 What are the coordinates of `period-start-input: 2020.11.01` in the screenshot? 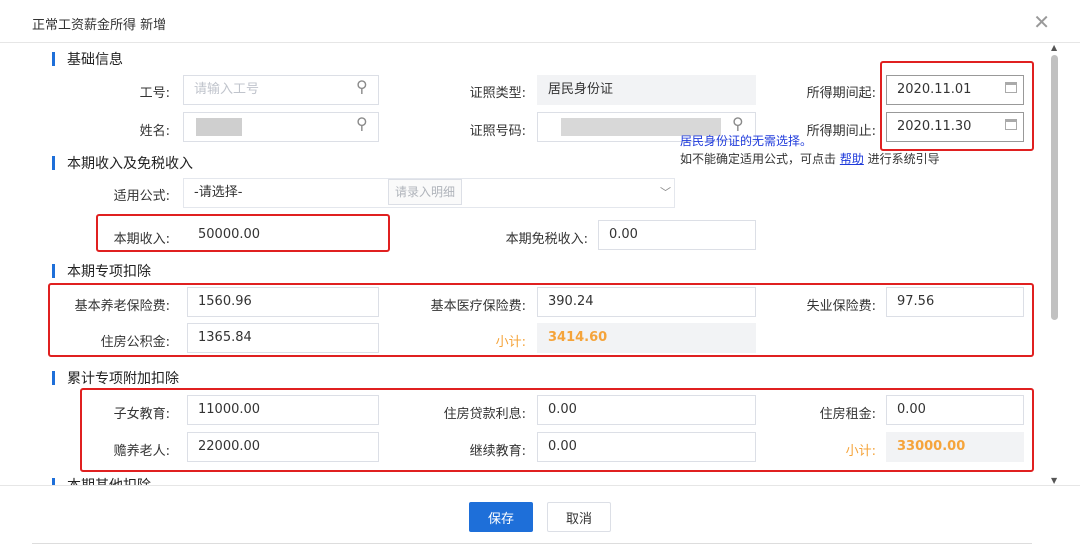 It's located at (955, 90).